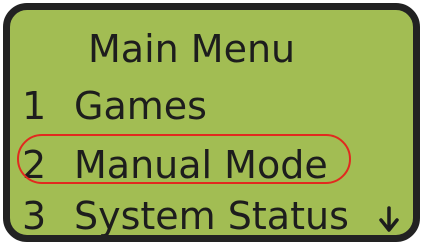  Describe the element at coordinates (140, 106) in the screenshot. I see `menu-item-label: Games` at that location.